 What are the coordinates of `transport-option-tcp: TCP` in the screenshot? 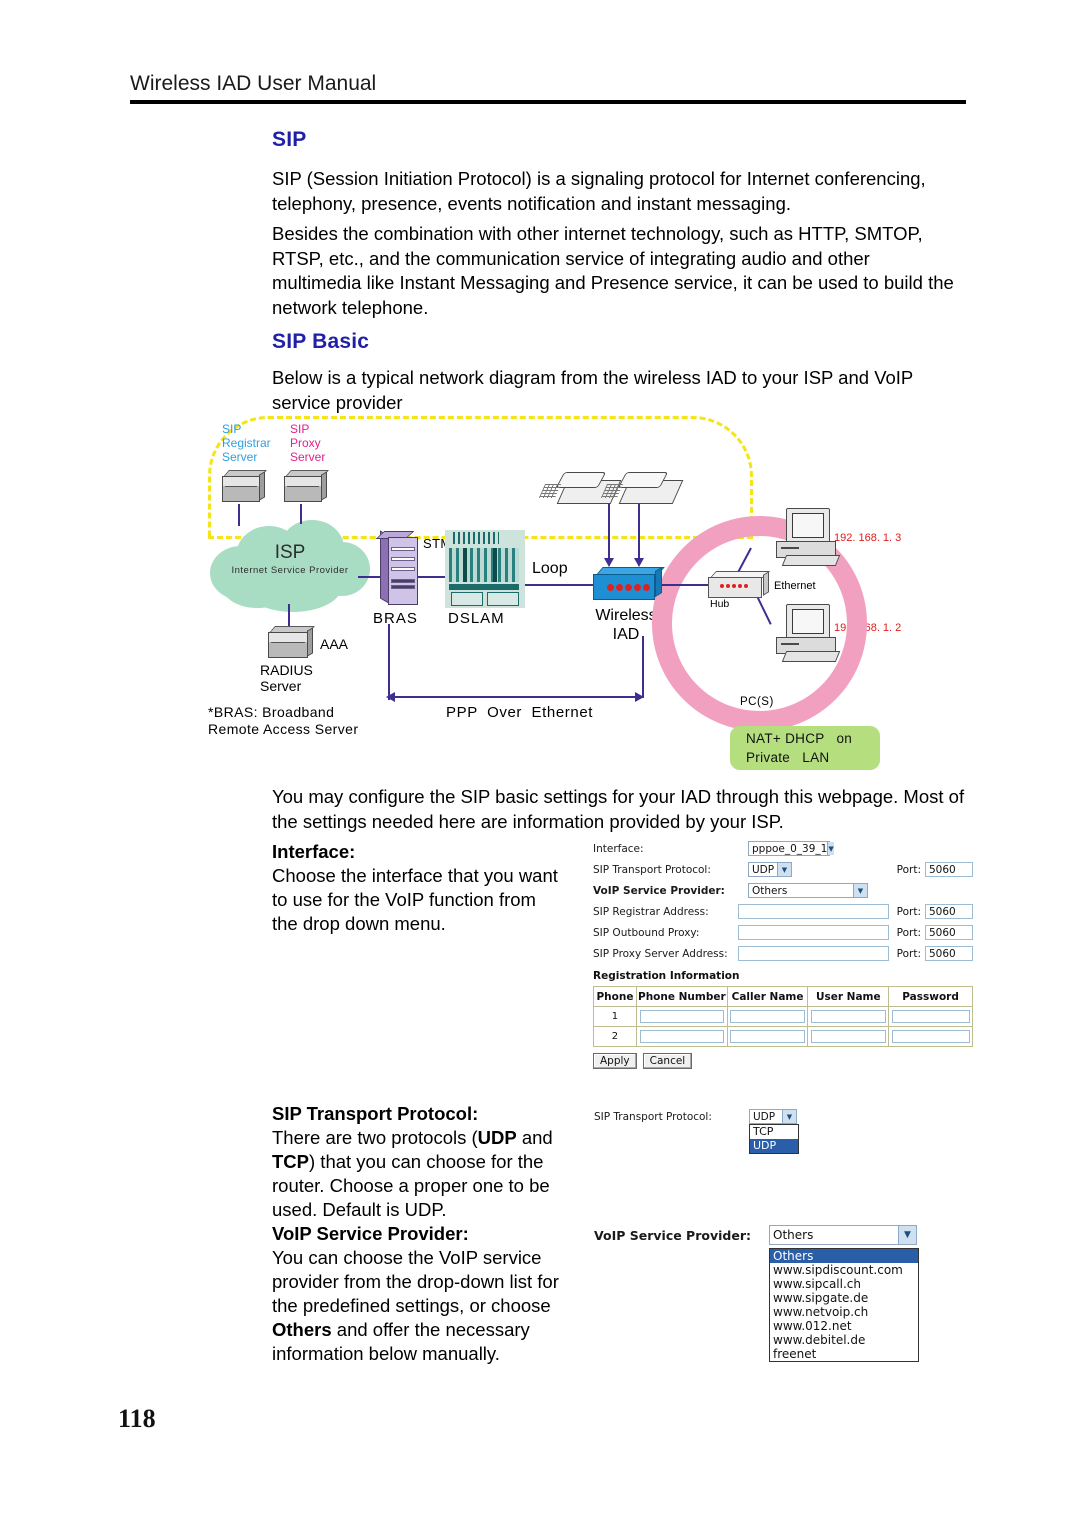 It's located at (774, 1132).